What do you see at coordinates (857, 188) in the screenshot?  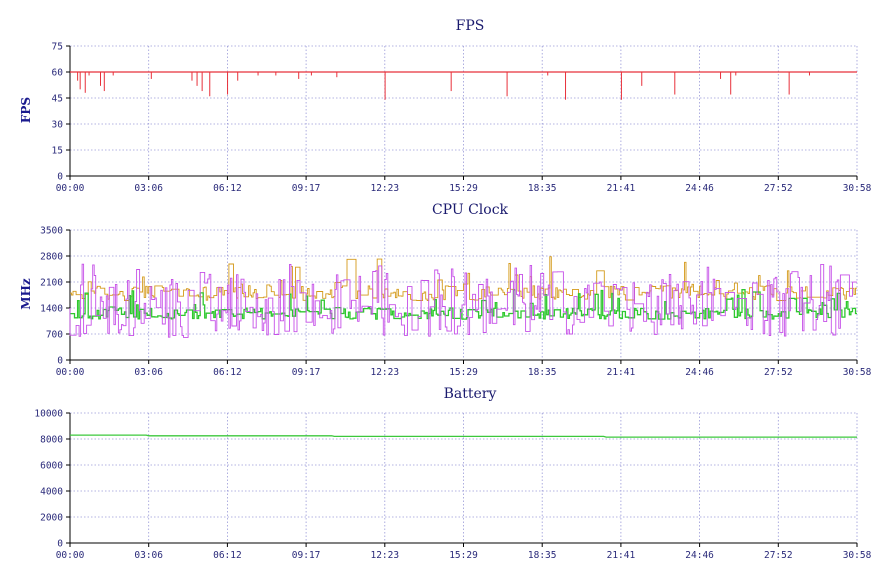 I see `fps-x-tick-label: 30:58` at bounding box center [857, 188].